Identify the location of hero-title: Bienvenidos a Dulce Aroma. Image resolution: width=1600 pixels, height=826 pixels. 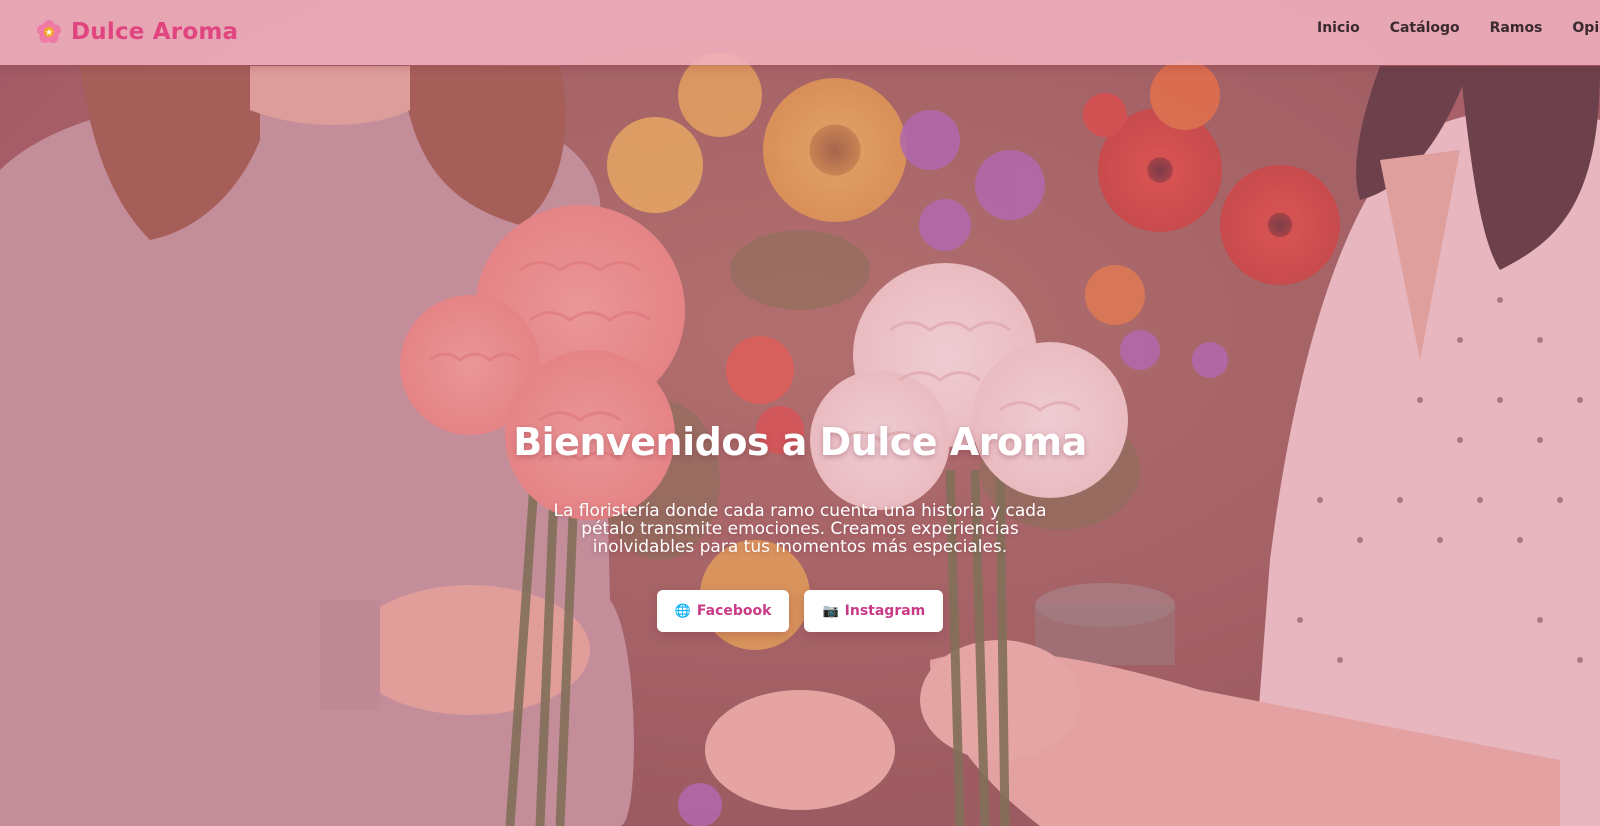
(800, 442).